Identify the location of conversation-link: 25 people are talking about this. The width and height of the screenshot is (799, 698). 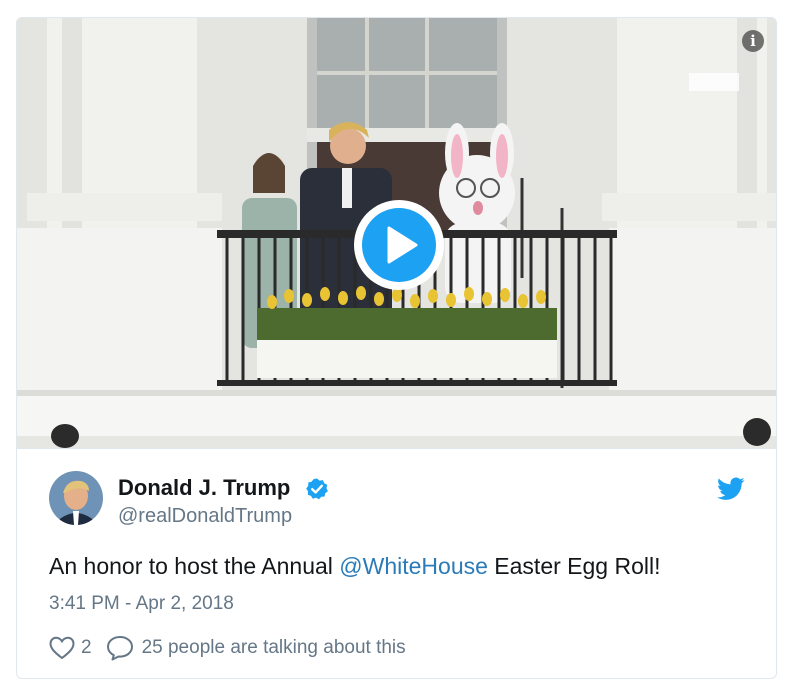
(256, 648).